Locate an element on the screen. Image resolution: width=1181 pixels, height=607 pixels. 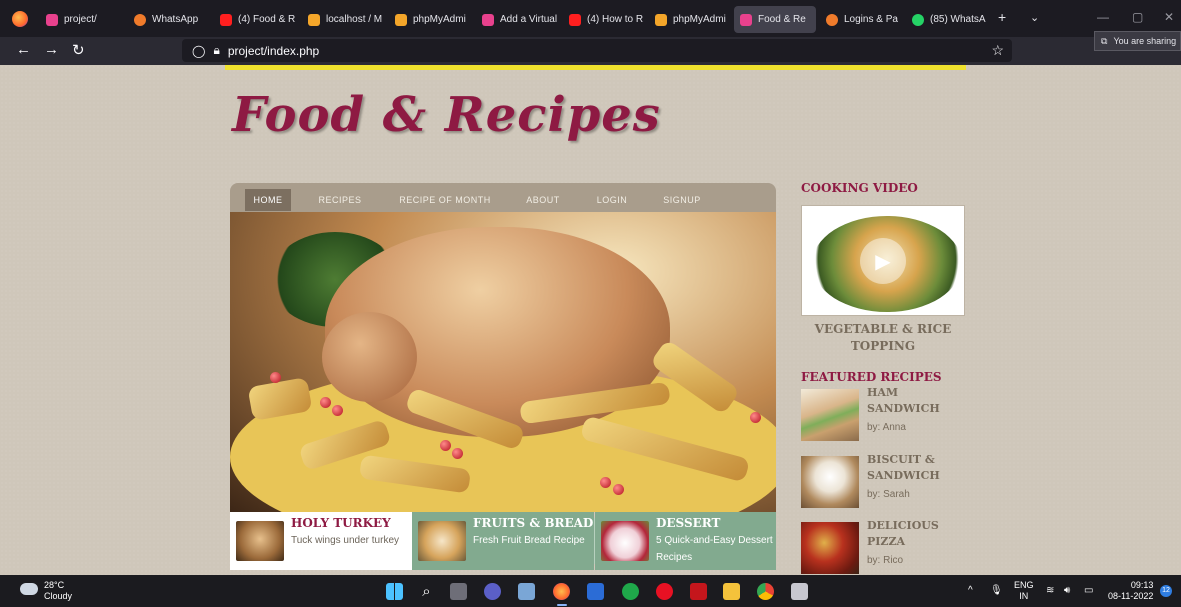
tab-phpmyadmin-1: phpMyAdmi is located at coordinates (431, 19).